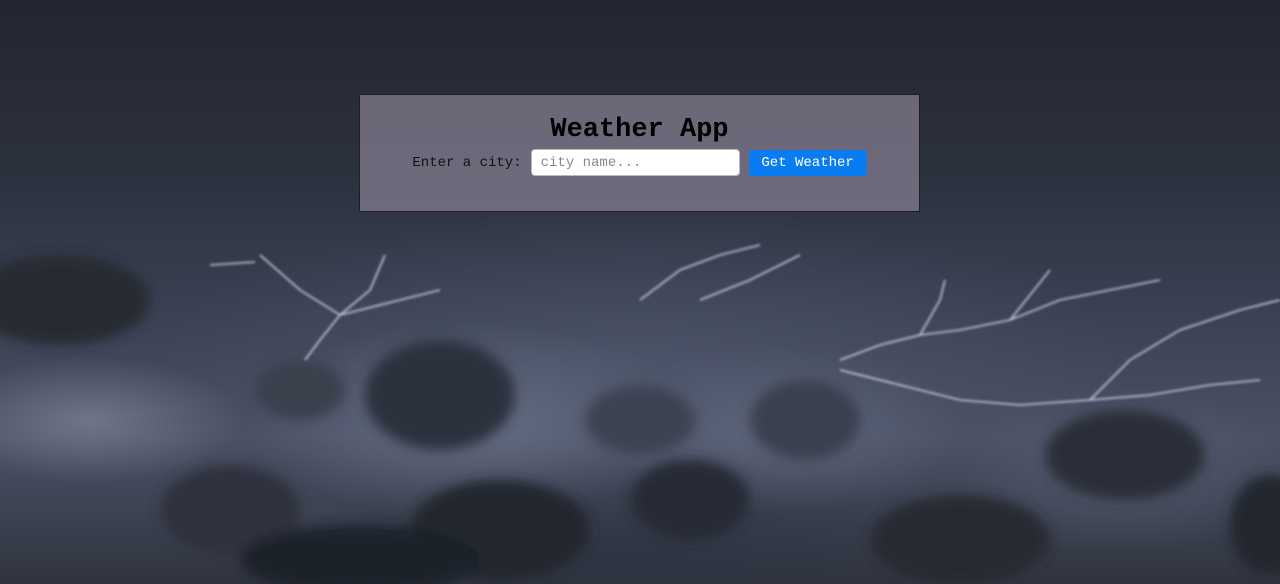 The width and height of the screenshot is (1280, 584). I want to click on weather-panel: Weather App Enter a city: Get Weather, so click(639, 153).